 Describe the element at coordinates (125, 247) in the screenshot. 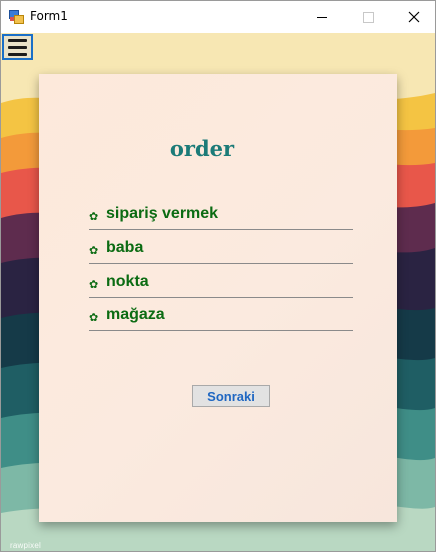

I see `list-item-label: baba` at that location.